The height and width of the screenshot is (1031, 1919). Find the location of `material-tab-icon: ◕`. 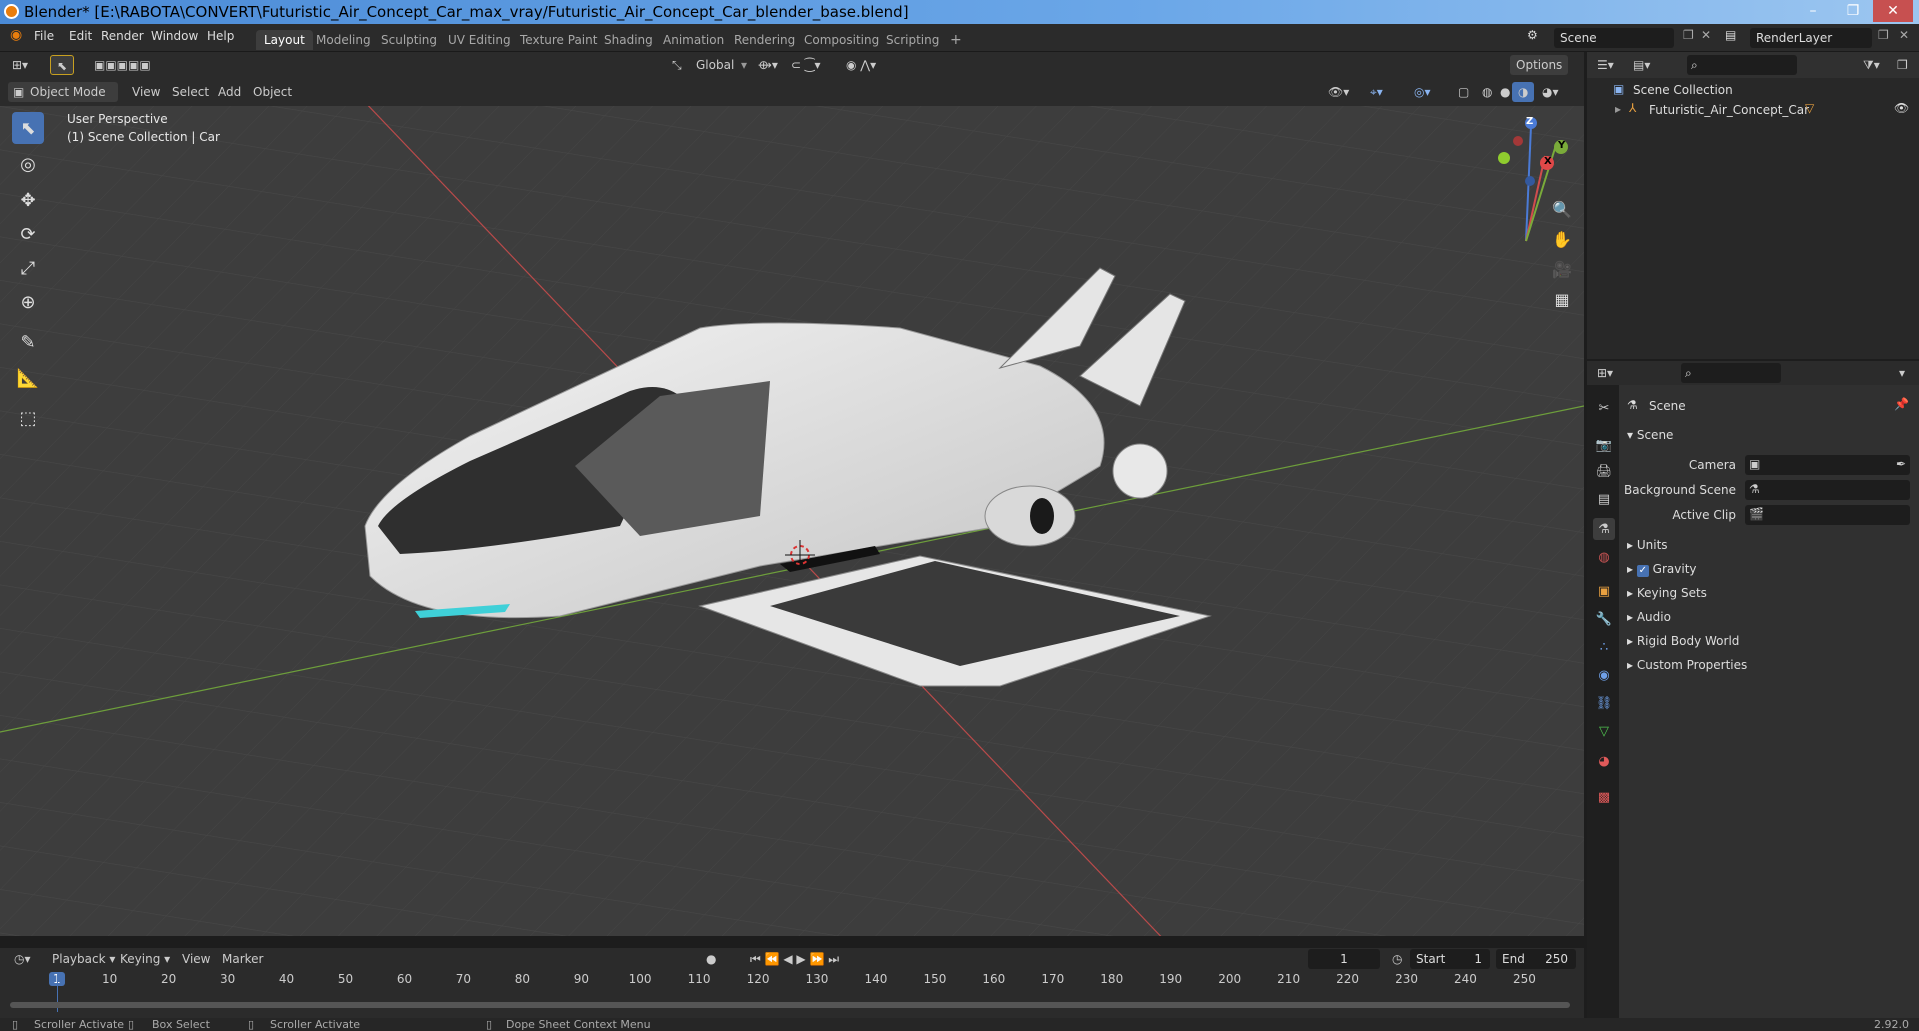

material-tab-icon: ◕ is located at coordinates (1604, 761).